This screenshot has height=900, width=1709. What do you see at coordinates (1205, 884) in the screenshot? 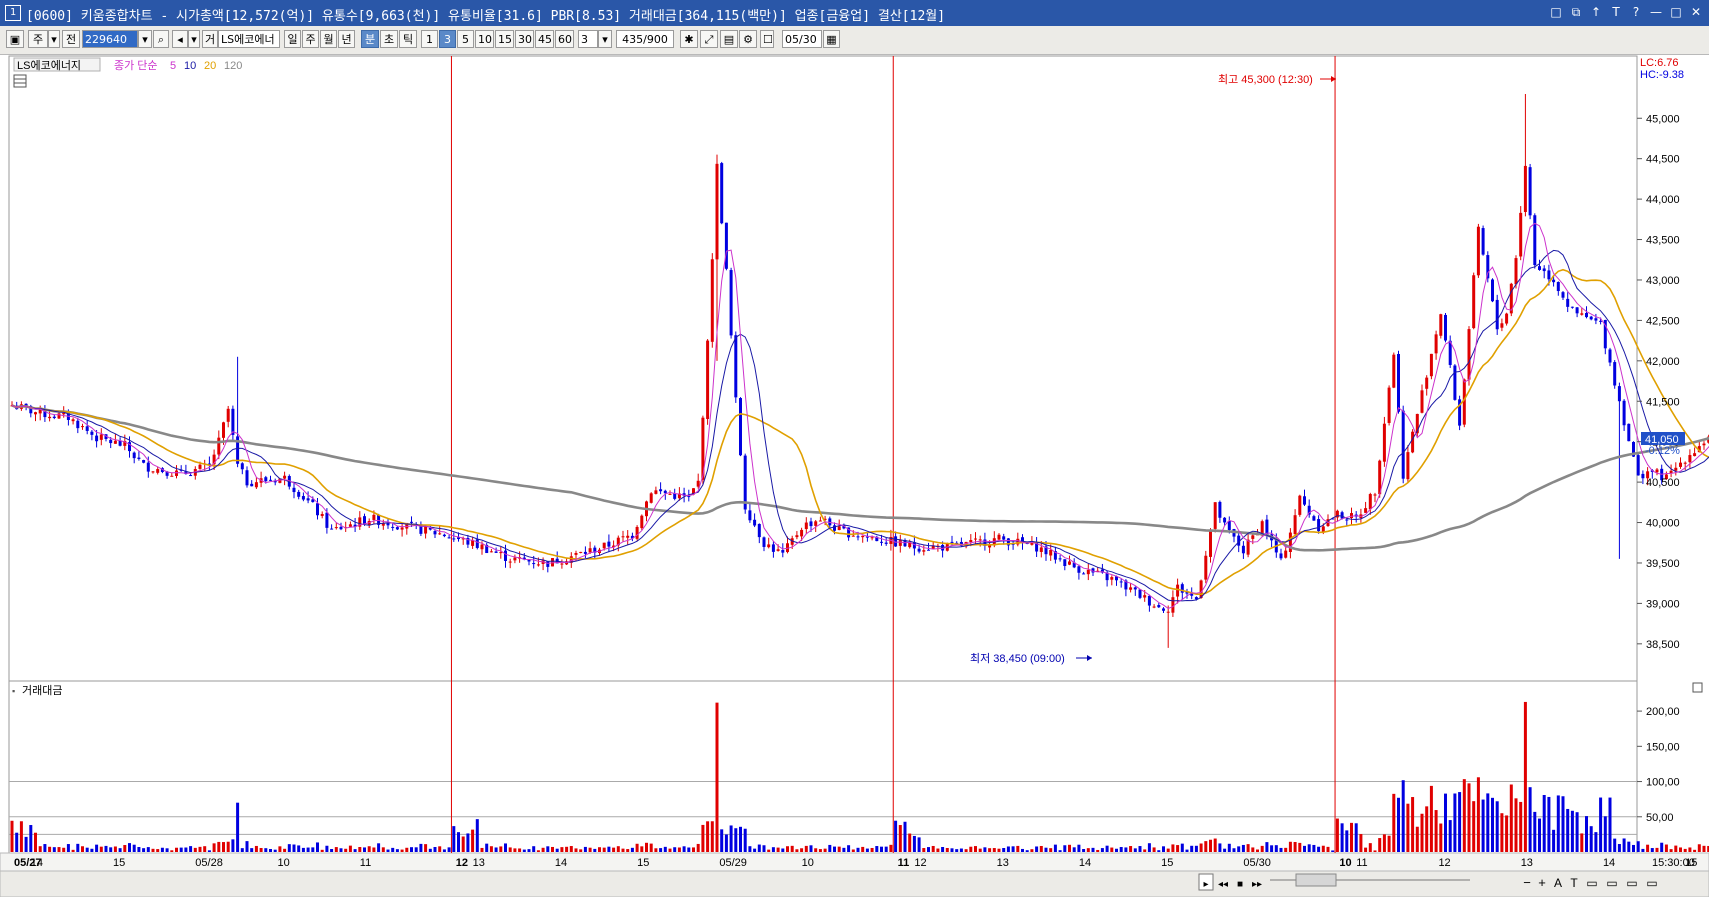
I see `nav-play-icon: ▸` at bounding box center [1205, 884].